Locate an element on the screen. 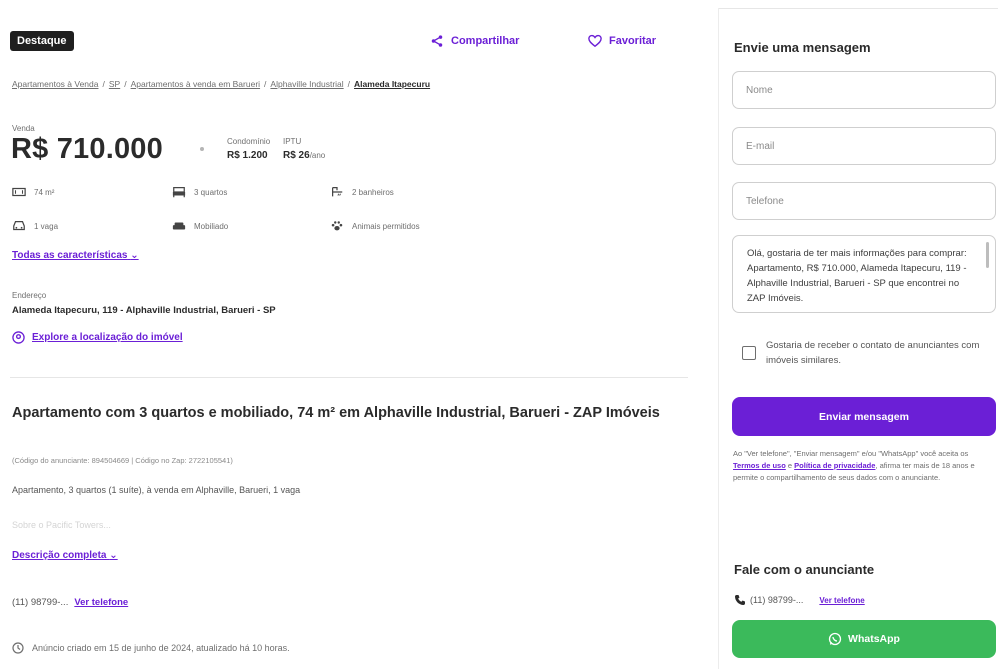  share-button: Compartilhar is located at coordinates (474, 41).